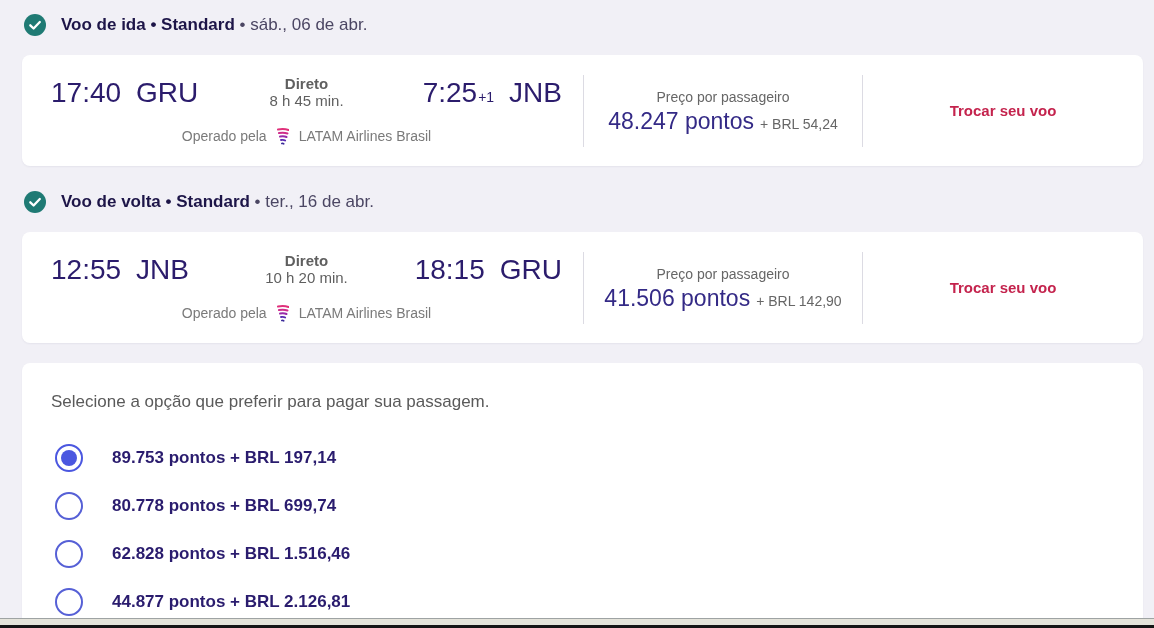 The width and height of the screenshot is (1154, 628). I want to click on arrival-airport: JNB, so click(535, 92).